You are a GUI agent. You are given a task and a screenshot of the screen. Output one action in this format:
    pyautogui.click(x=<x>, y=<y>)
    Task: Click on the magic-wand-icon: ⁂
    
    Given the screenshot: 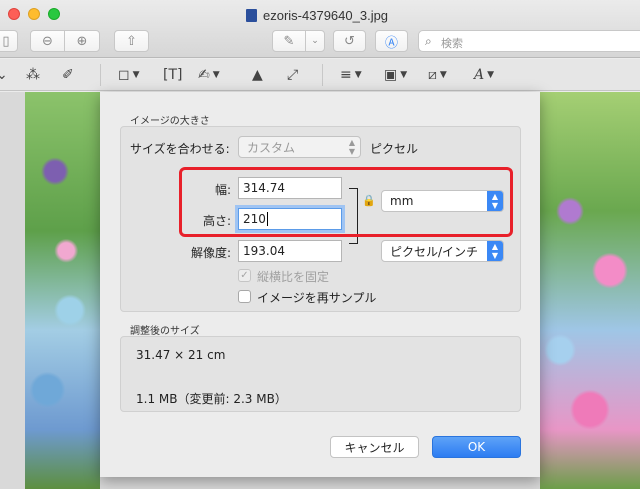 What is the action you would take?
    pyautogui.click(x=33, y=75)
    